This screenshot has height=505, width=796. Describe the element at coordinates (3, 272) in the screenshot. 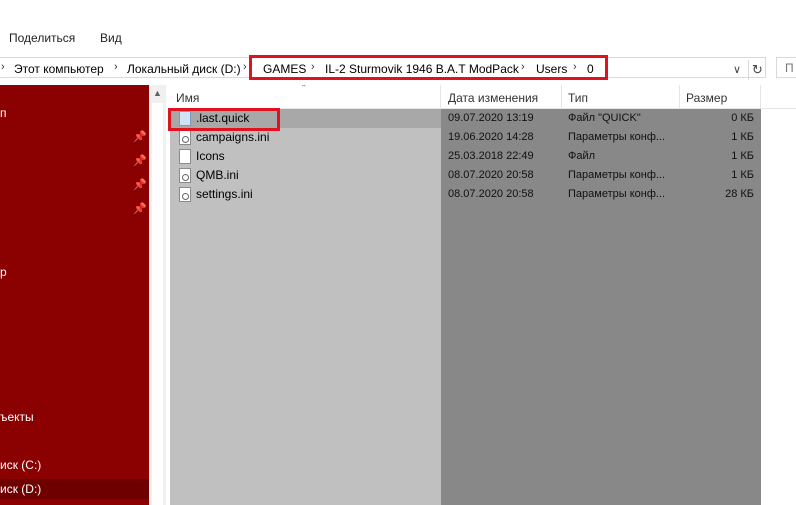

I see `nav-item-2: р` at that location.